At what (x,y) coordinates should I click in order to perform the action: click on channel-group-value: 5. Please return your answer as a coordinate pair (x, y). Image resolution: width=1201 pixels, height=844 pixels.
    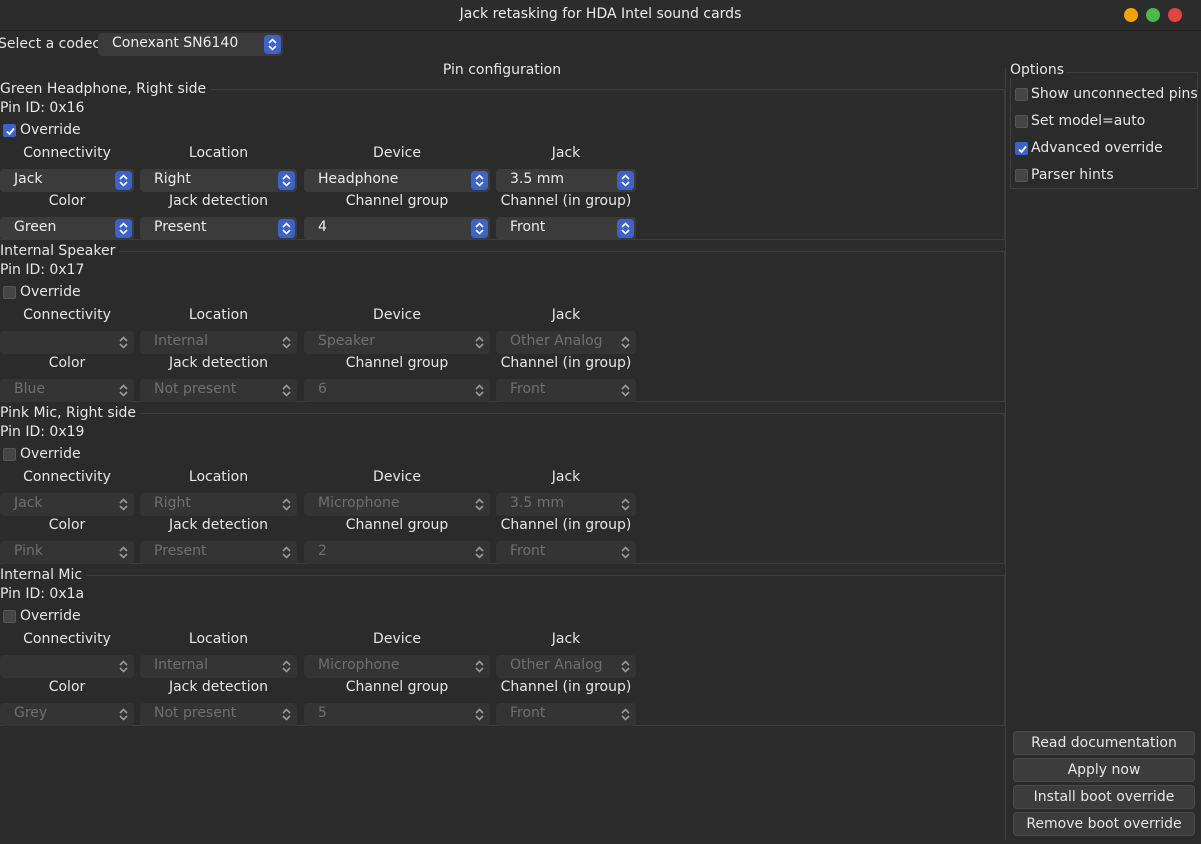
    Looking at the image, I should click on (322, 713).